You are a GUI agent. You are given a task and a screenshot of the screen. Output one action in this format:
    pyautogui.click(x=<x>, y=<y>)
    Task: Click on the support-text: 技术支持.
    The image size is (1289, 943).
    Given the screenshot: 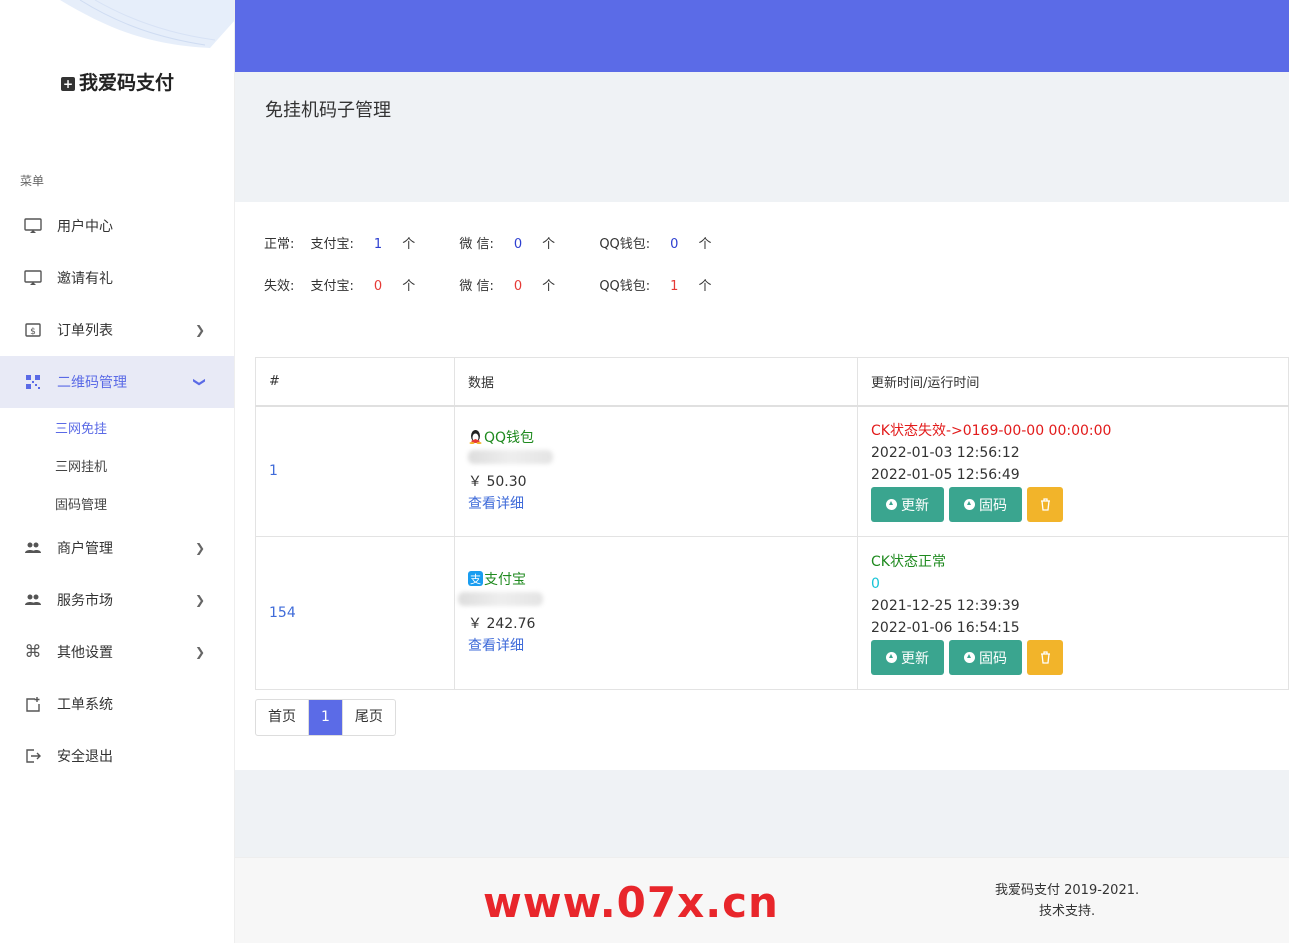 What is the action you would take?
    pyautogui.click(x=1067, y=911)
    